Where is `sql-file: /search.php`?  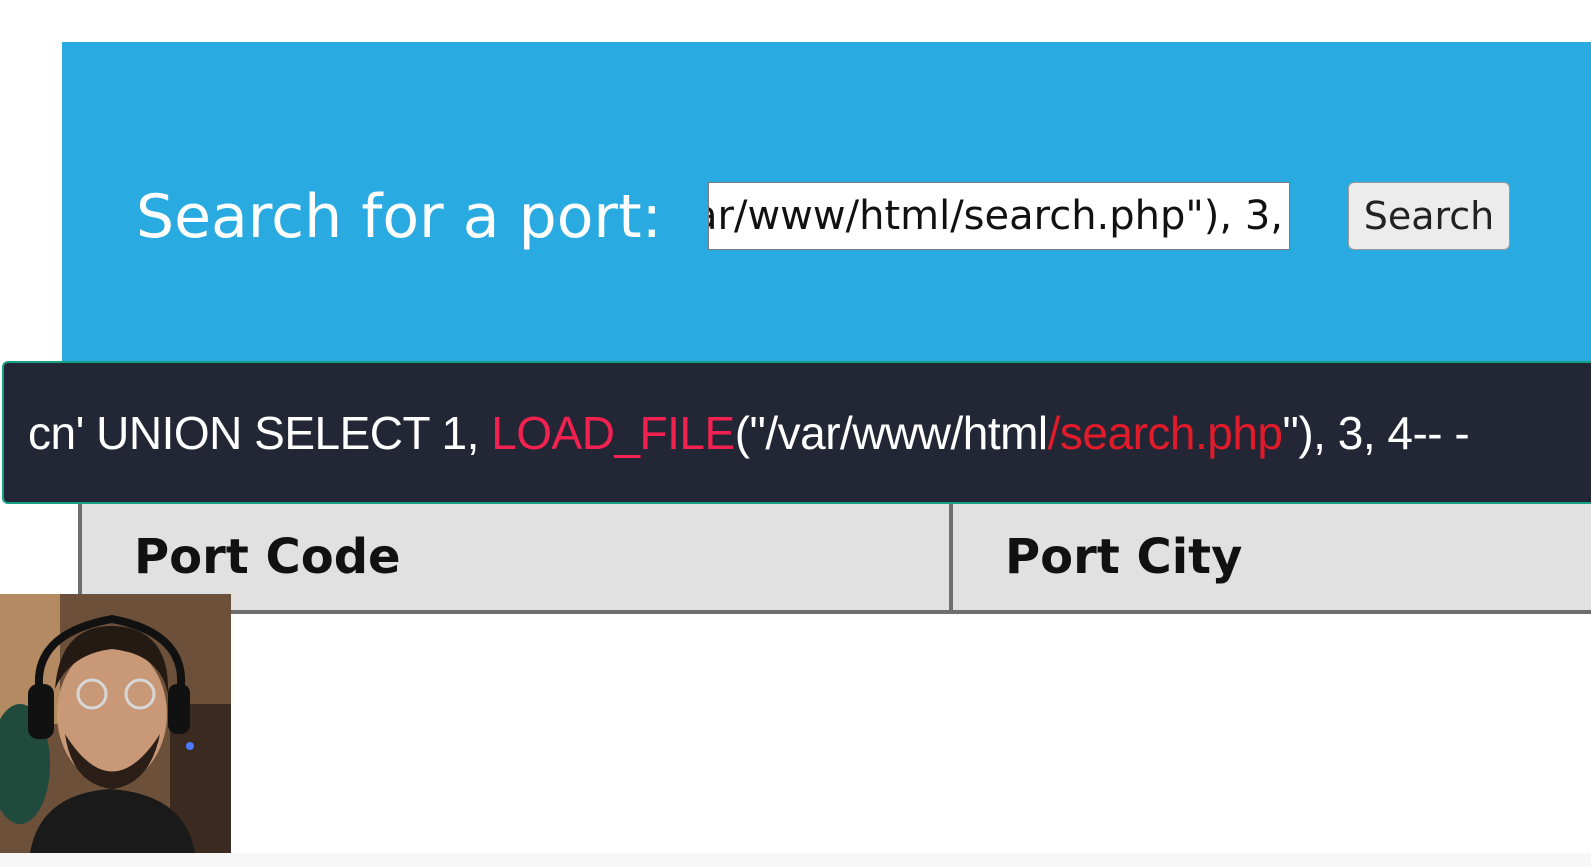
sql-file: /search.php is located at coordinates (1165, 432).